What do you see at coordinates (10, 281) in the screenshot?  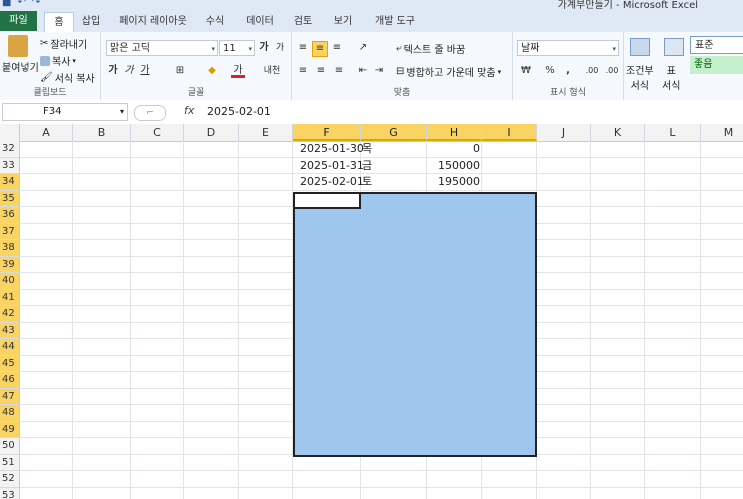 I see `row-header: 40` at bounding box center [10, 281].